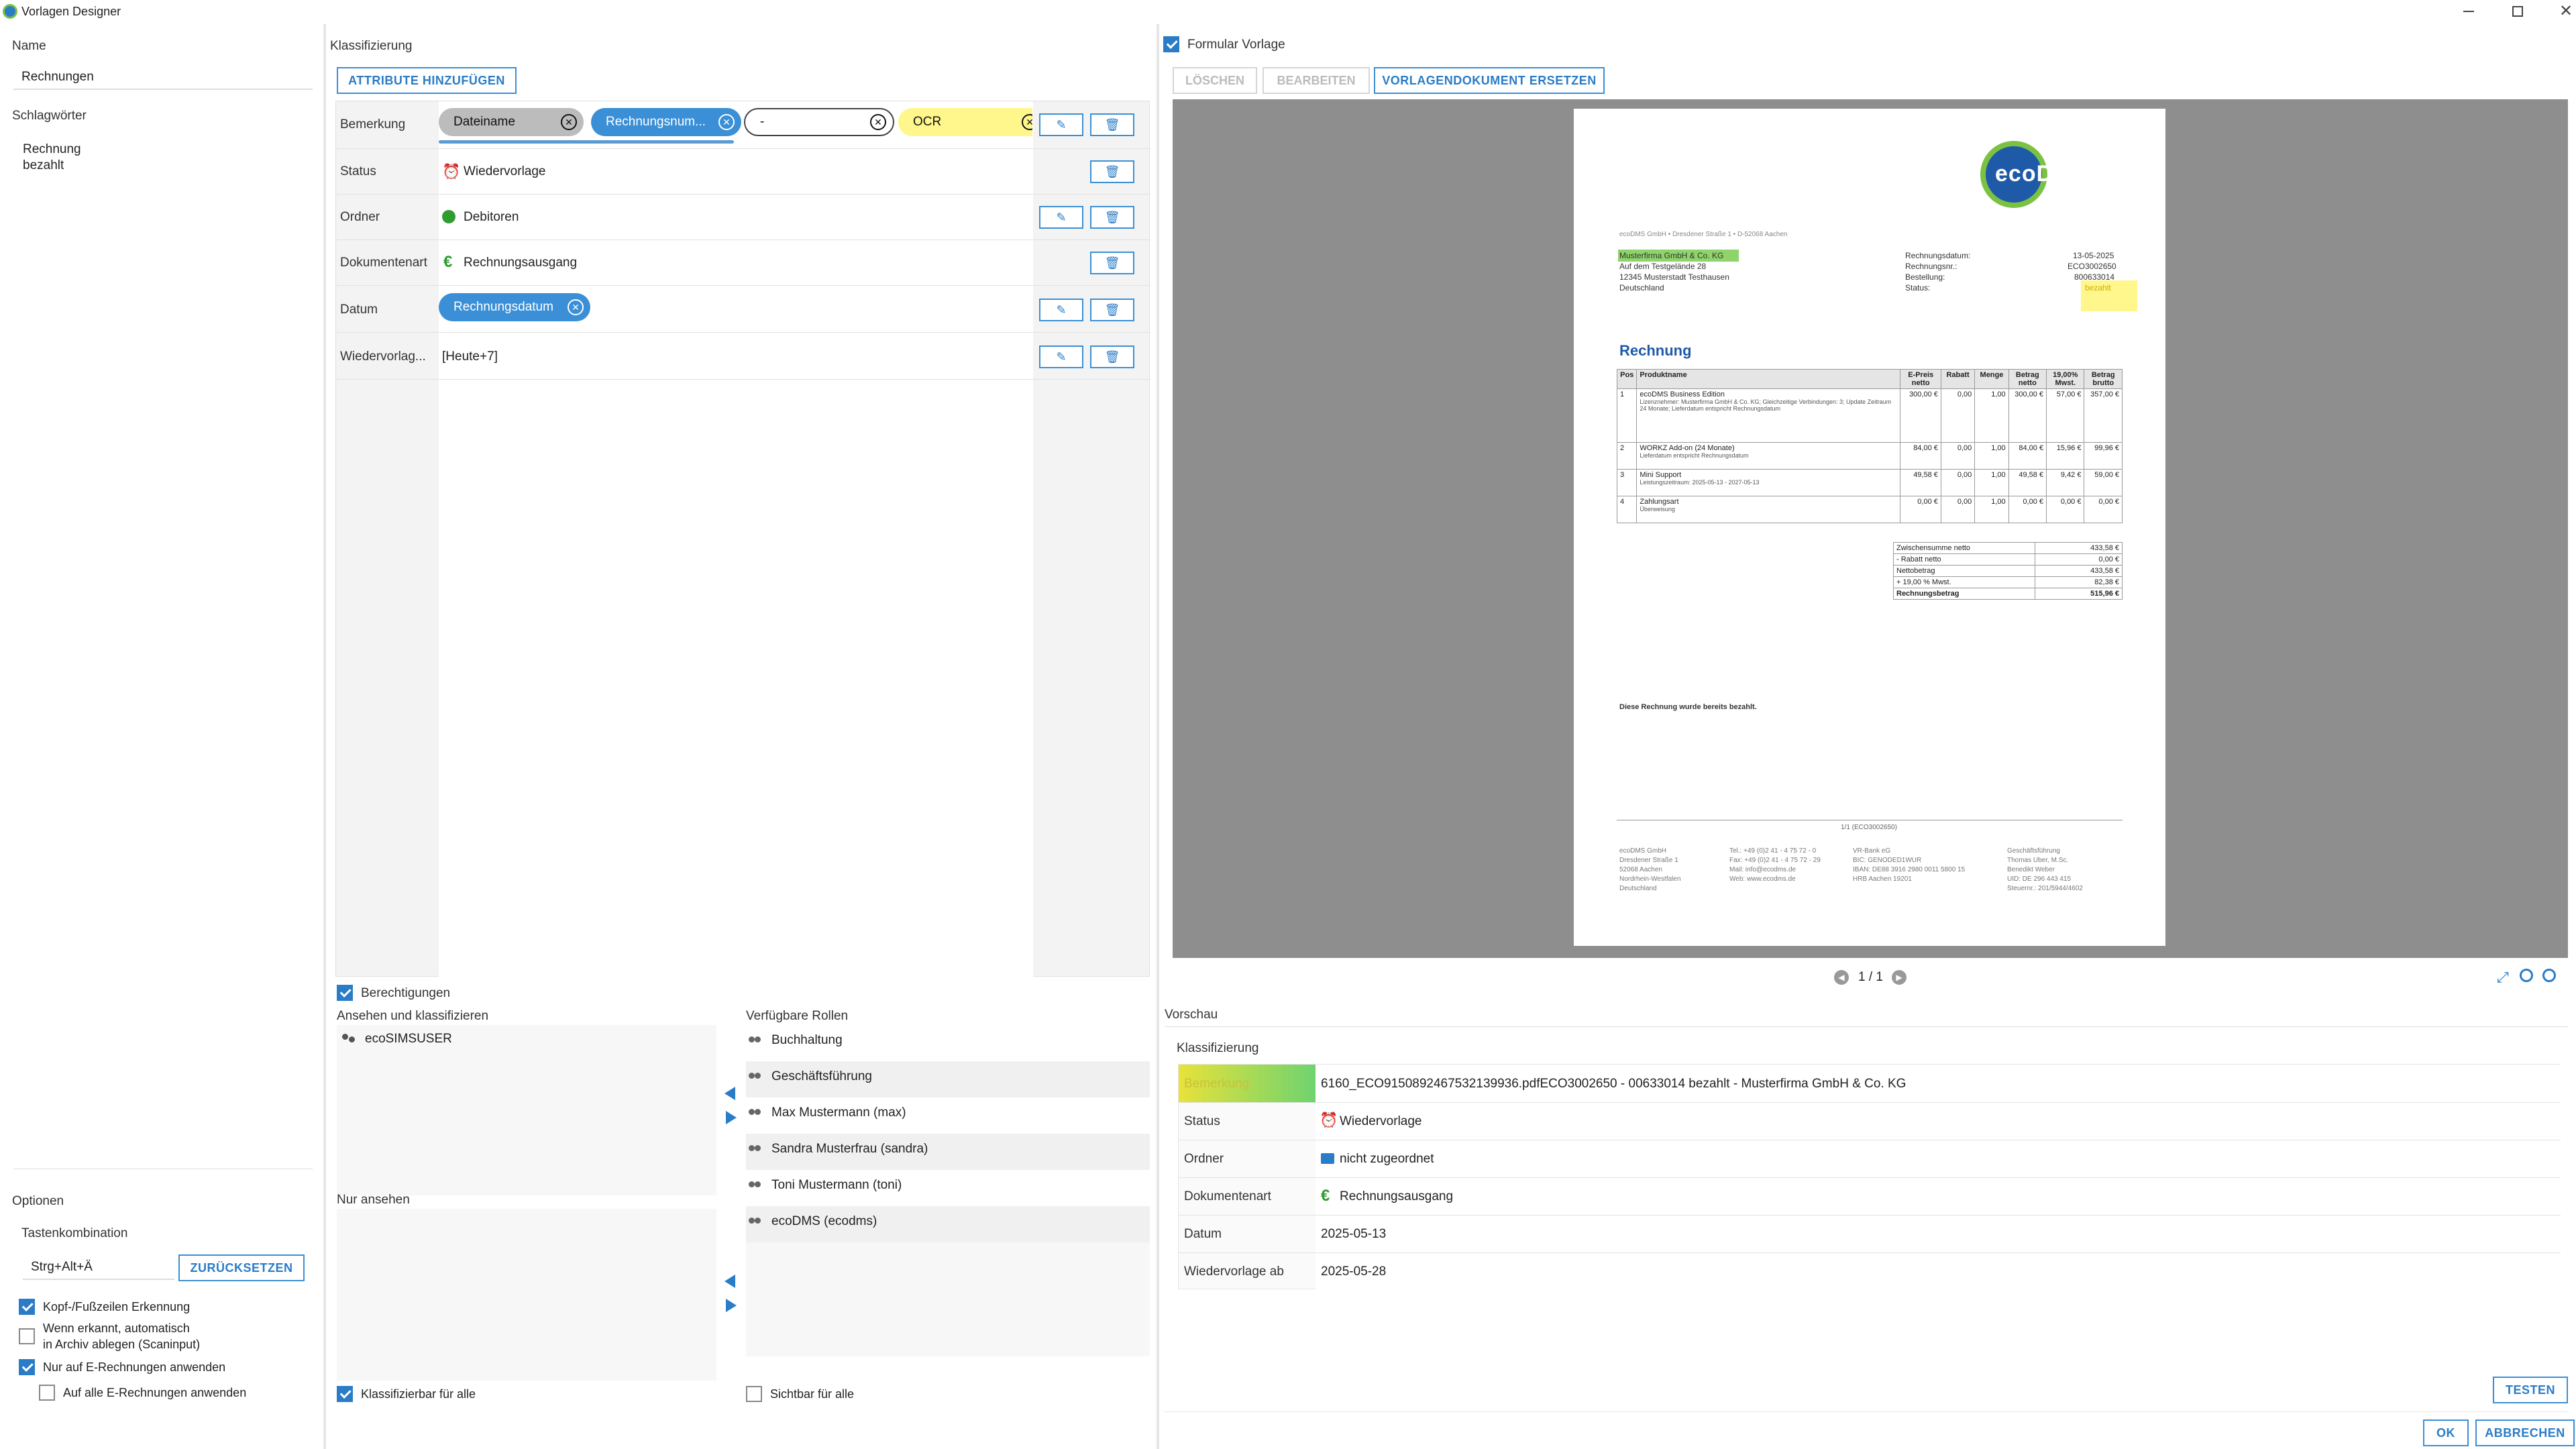  Describe the element at coordinates (1316, 80) in the screenshot. I see `edit-template-button: BEARBEITEN` at that location.